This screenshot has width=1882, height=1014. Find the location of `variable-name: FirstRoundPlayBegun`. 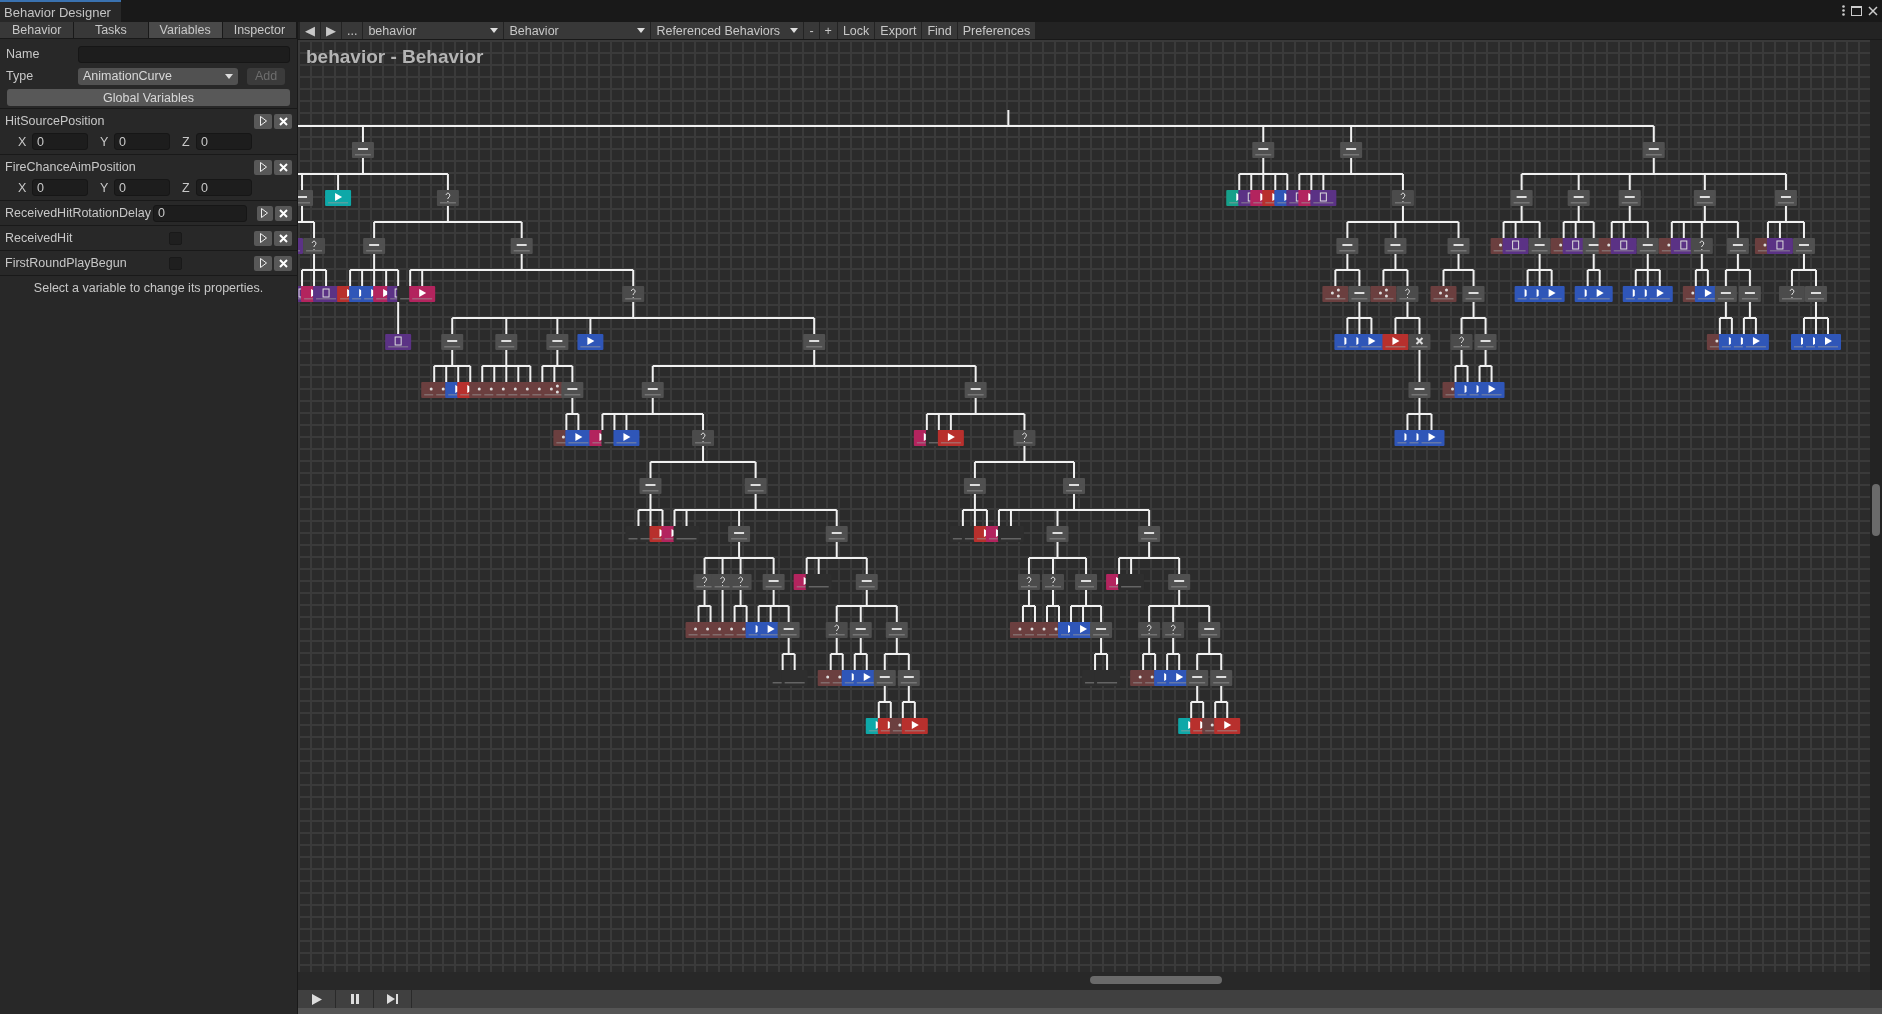

variable-name: FirstRoundPlayBegun is located at coordinates (66, 263).